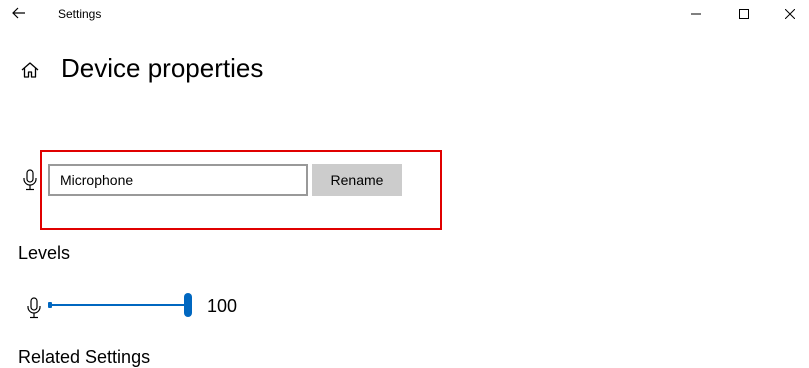 This screenshot has width=809, height=368. Describe the element at coordinates (80, 14) in the screenshot. I see `app-title: Settings` at that location.